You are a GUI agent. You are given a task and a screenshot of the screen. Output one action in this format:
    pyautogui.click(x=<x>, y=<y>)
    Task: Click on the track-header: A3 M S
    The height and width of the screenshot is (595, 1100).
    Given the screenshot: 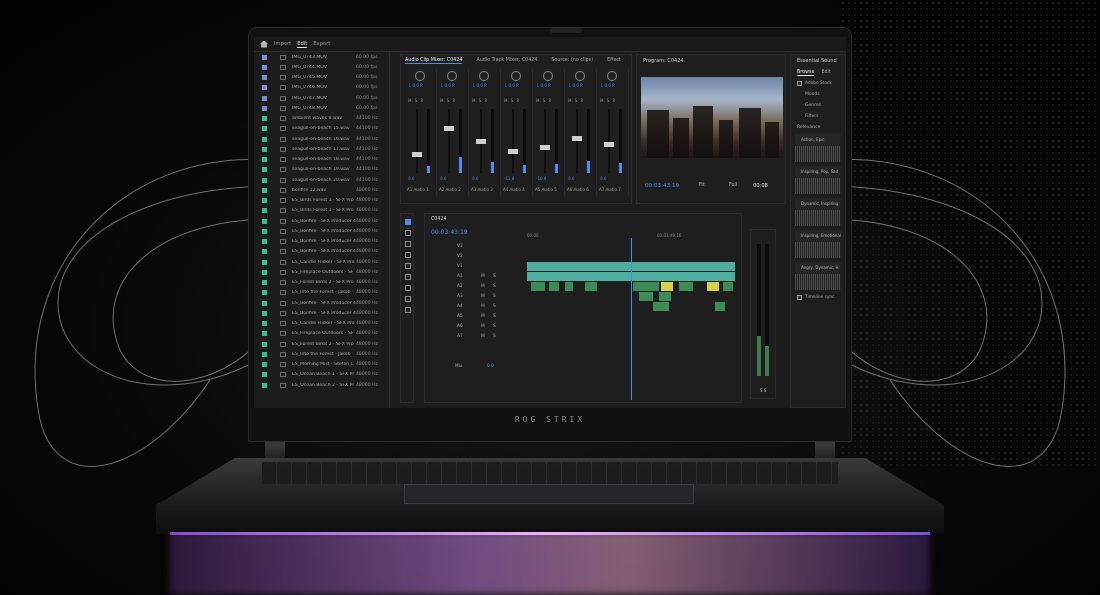 What is the action you would take?
    pyautogui.click(x=482, y=297)
    